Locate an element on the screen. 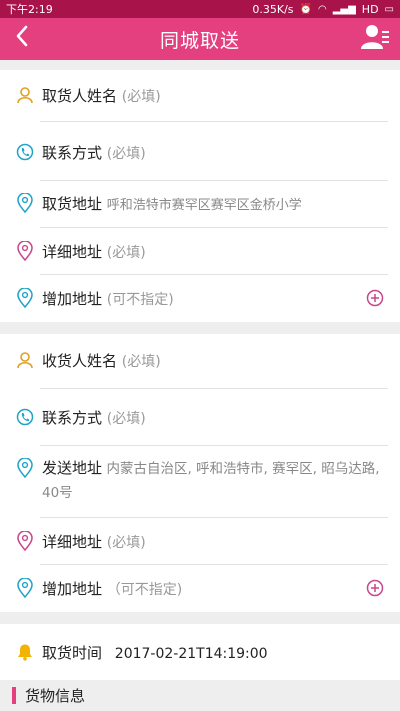 This screenshot has height=711, width=400. pickup-detail-field: 详细地址 (必填) is located at coordinates (94, 251).